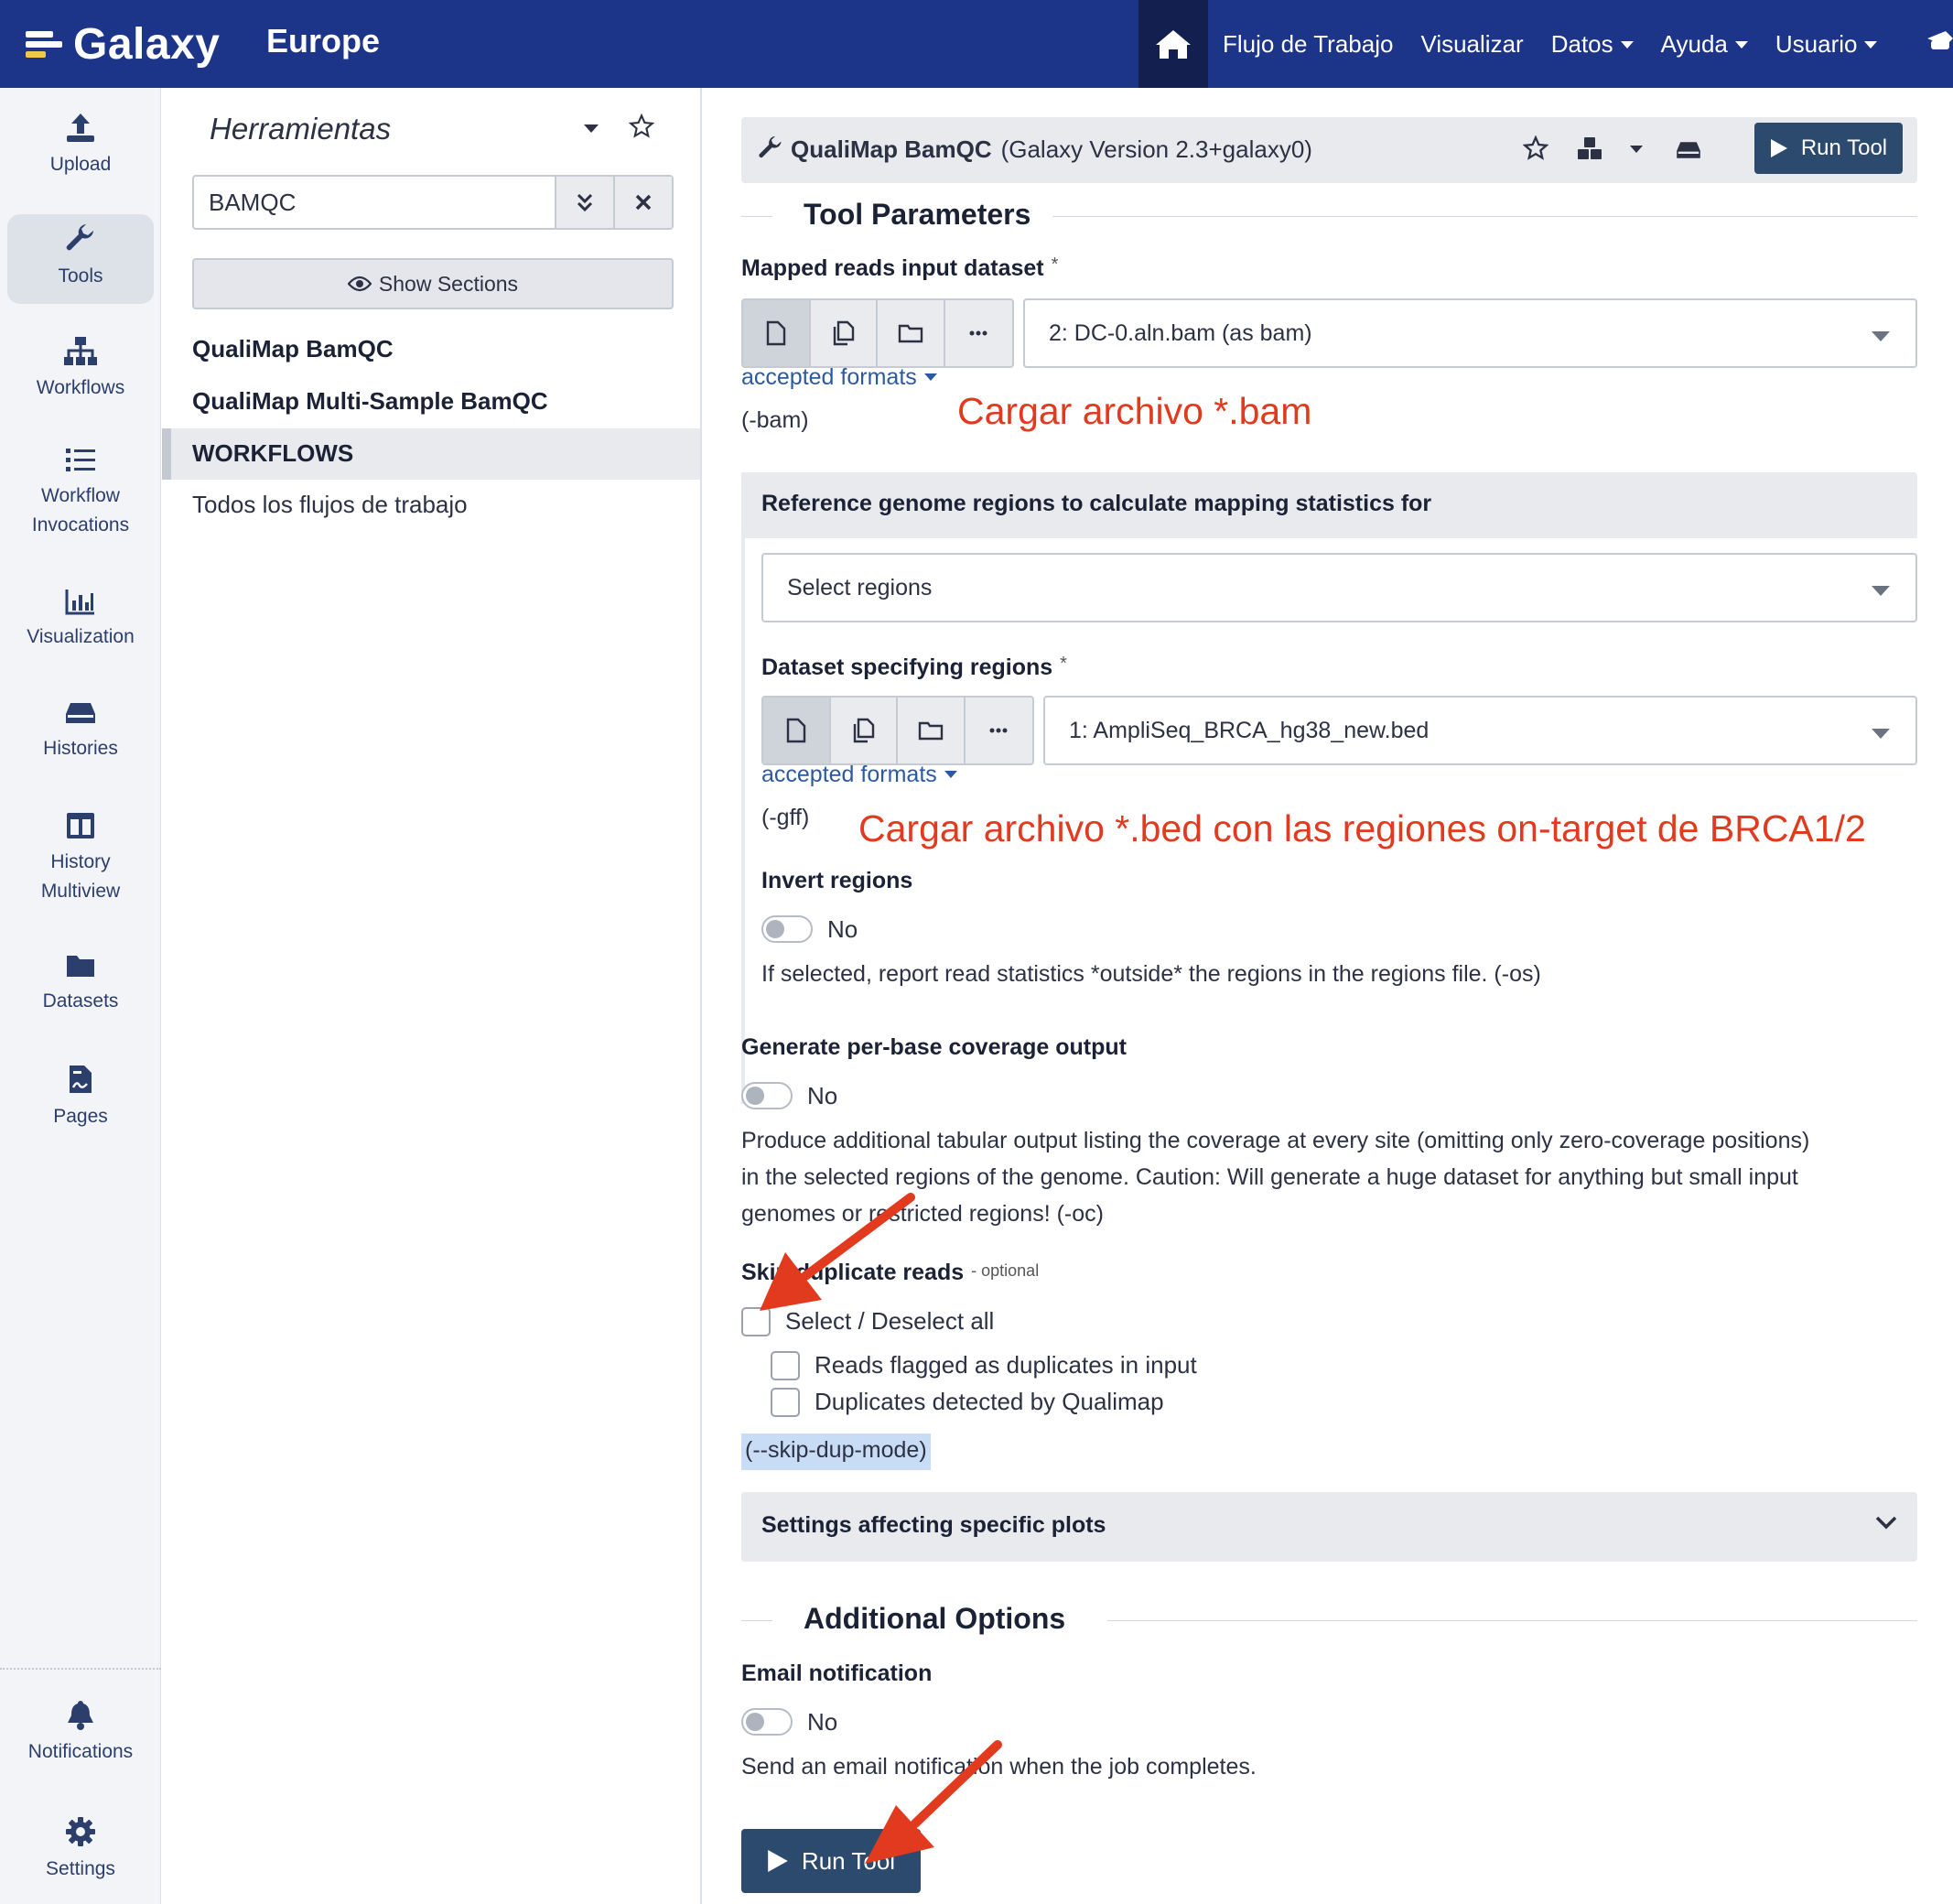 The height and width of the screenshot is (1904, 1953). What do you see at coordinates (1828, 148) in the screenshot?
I see `run-tool-button-top: Run Tool` at bounding box center [1828, 148].